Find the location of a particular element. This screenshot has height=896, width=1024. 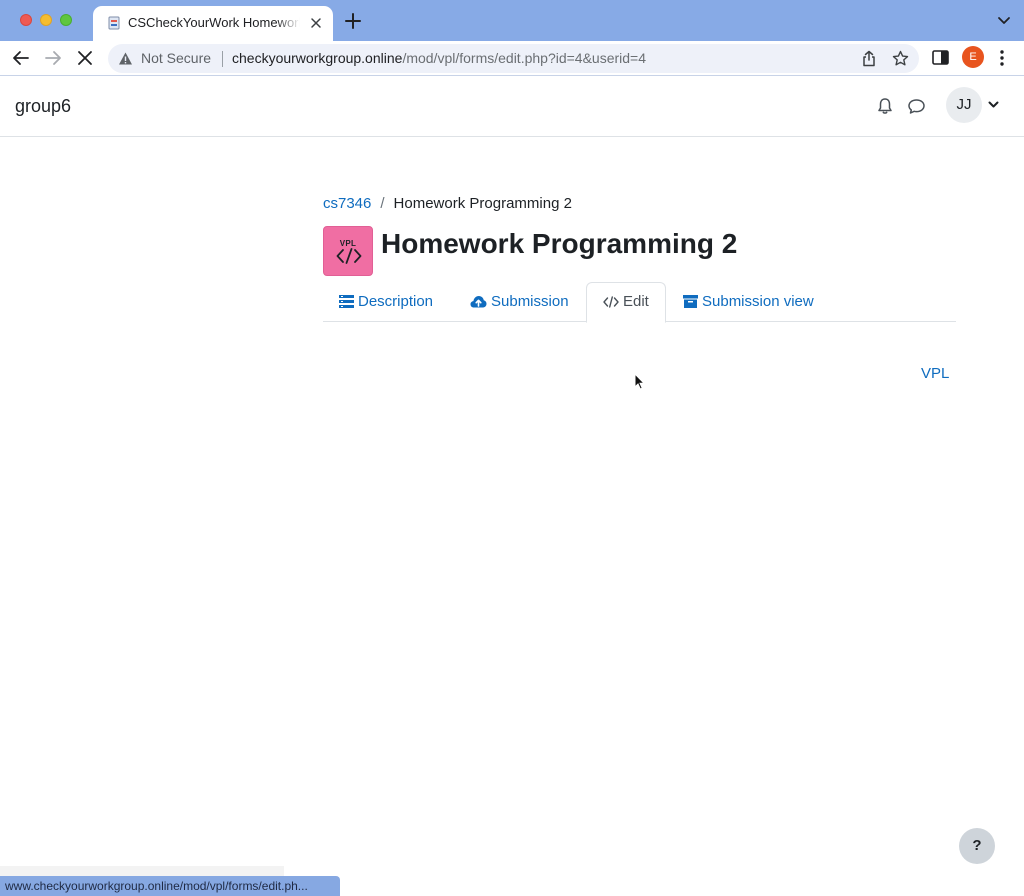

help-button: ? is located at coordinates (977, 846).